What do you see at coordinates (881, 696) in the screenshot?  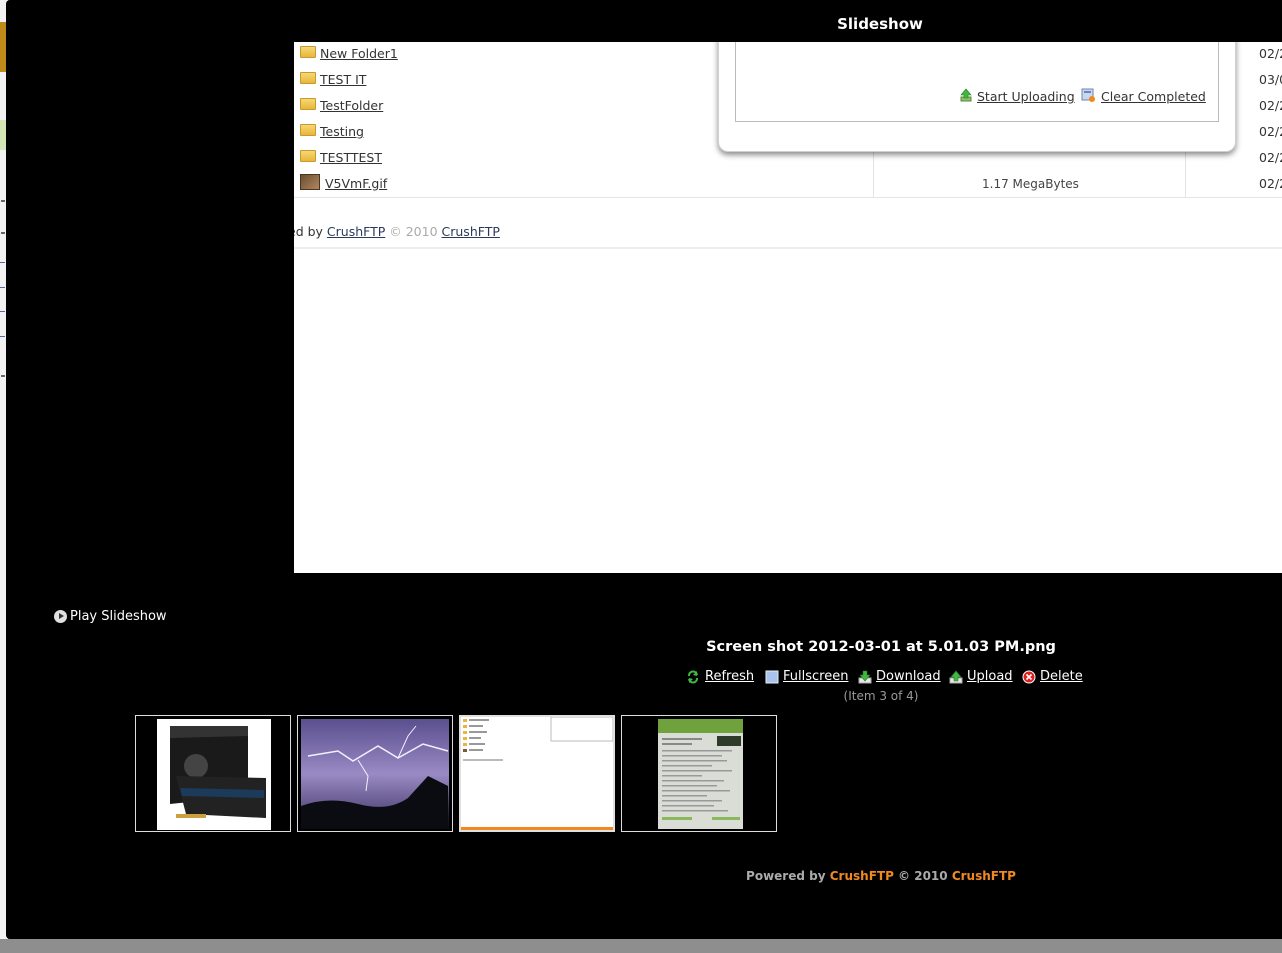 I see `item-counter: (Item 3 of 4)` at bounding box center [881, 696].